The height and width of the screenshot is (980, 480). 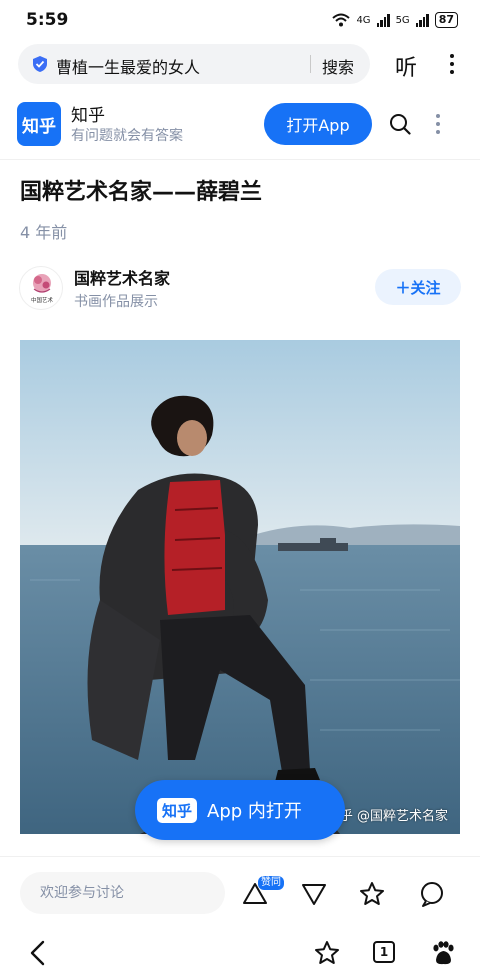 I want to click on avatar-logo-icon: 中国艺术, so click(x=42, y=289).